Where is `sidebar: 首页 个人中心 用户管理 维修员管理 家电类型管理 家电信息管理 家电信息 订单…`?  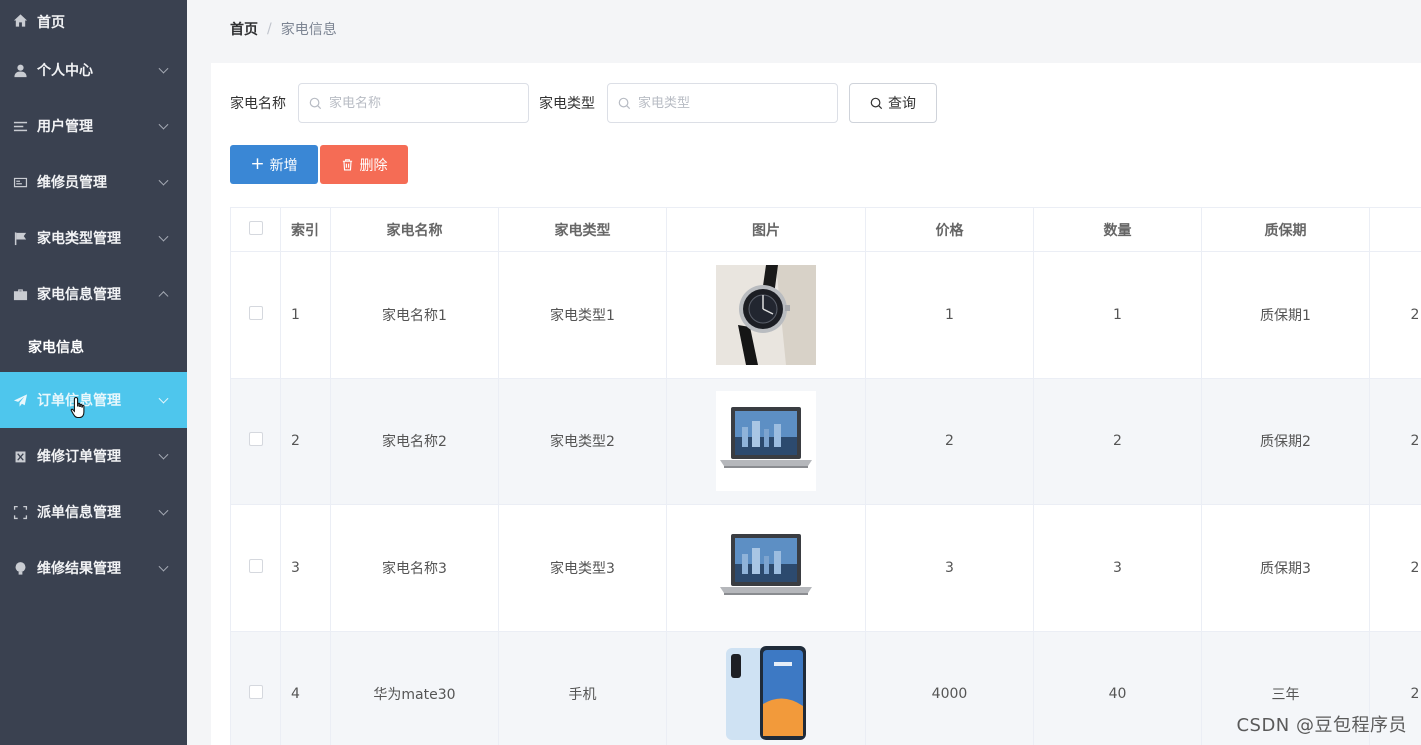
sidebar: 首页 个人中心 用户管理 维修员管理 家电类型管理 家电信息管理 家电信息 订单… is located at coordinates (93, 372).